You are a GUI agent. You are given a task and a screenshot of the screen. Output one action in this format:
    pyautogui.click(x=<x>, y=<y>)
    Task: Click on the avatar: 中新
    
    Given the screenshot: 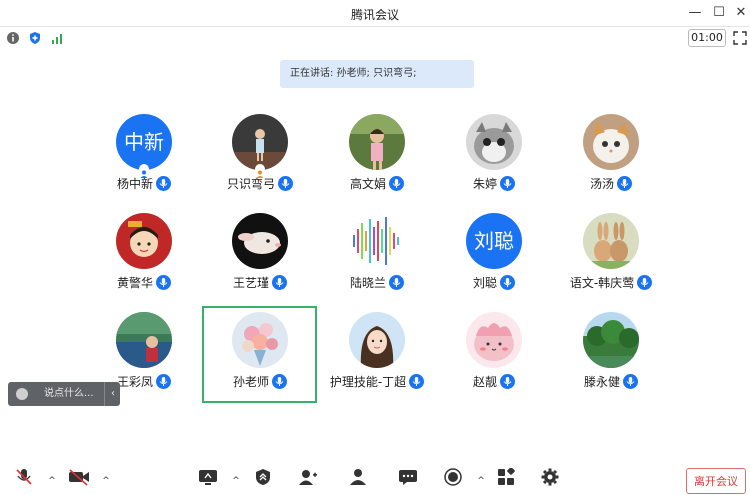 What is the action you would take?
    pyautogui.click(x=144, y=142)
    